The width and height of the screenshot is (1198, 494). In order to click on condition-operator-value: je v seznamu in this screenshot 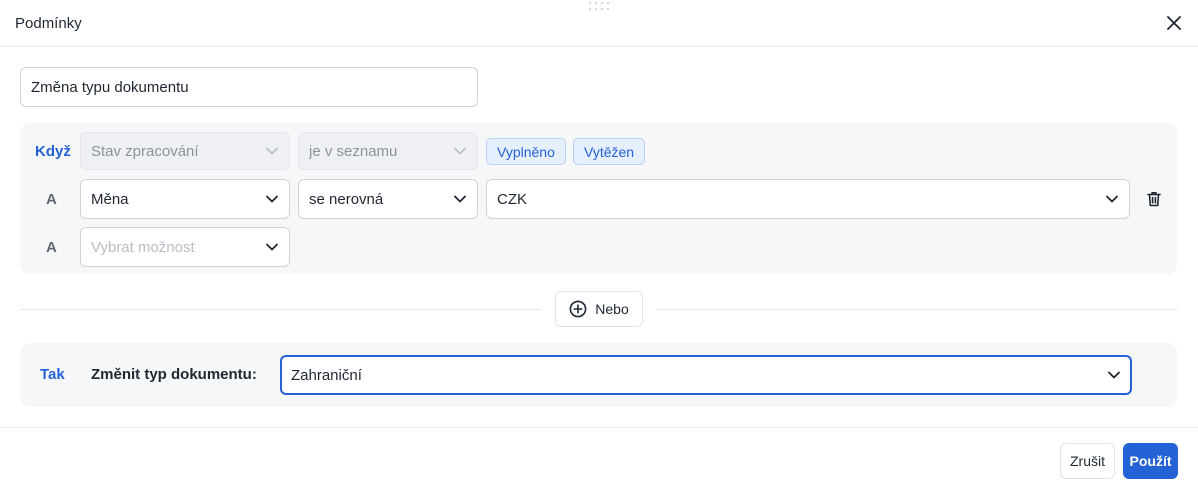, I will do `click(353, 151)`.